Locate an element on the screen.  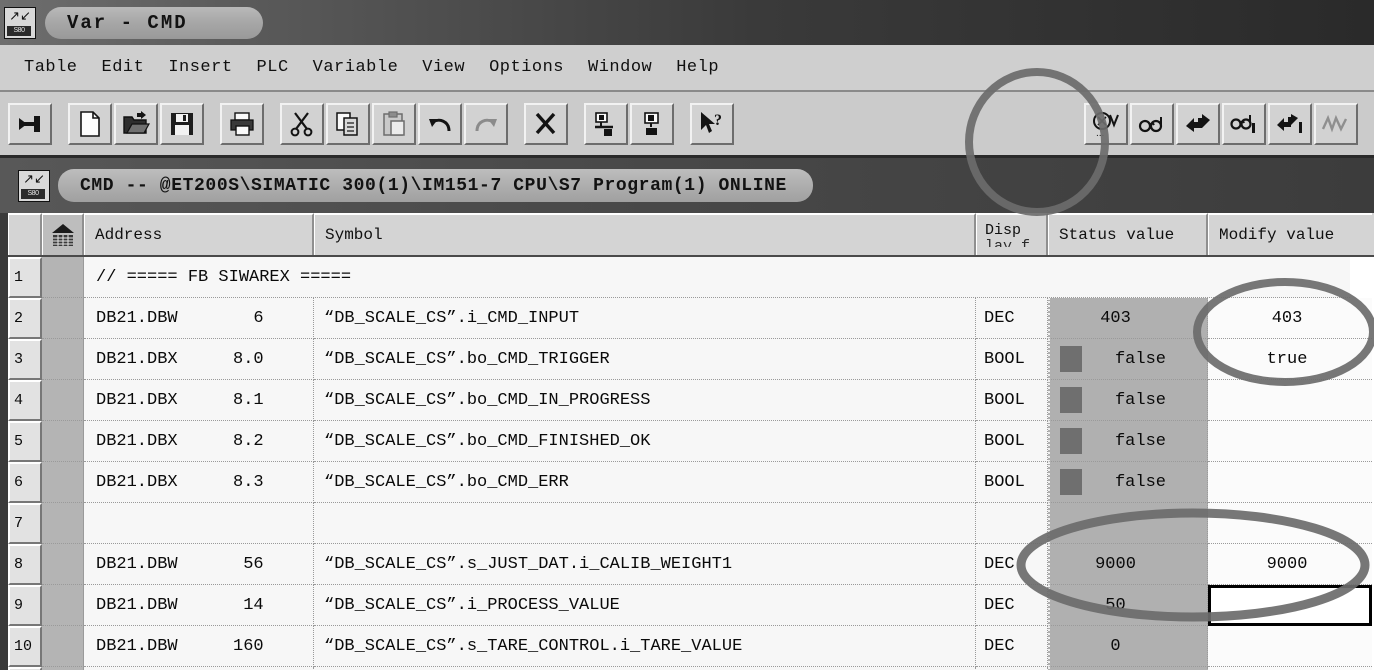
header-status-value: Status value is located at coordinates (1128, 234).